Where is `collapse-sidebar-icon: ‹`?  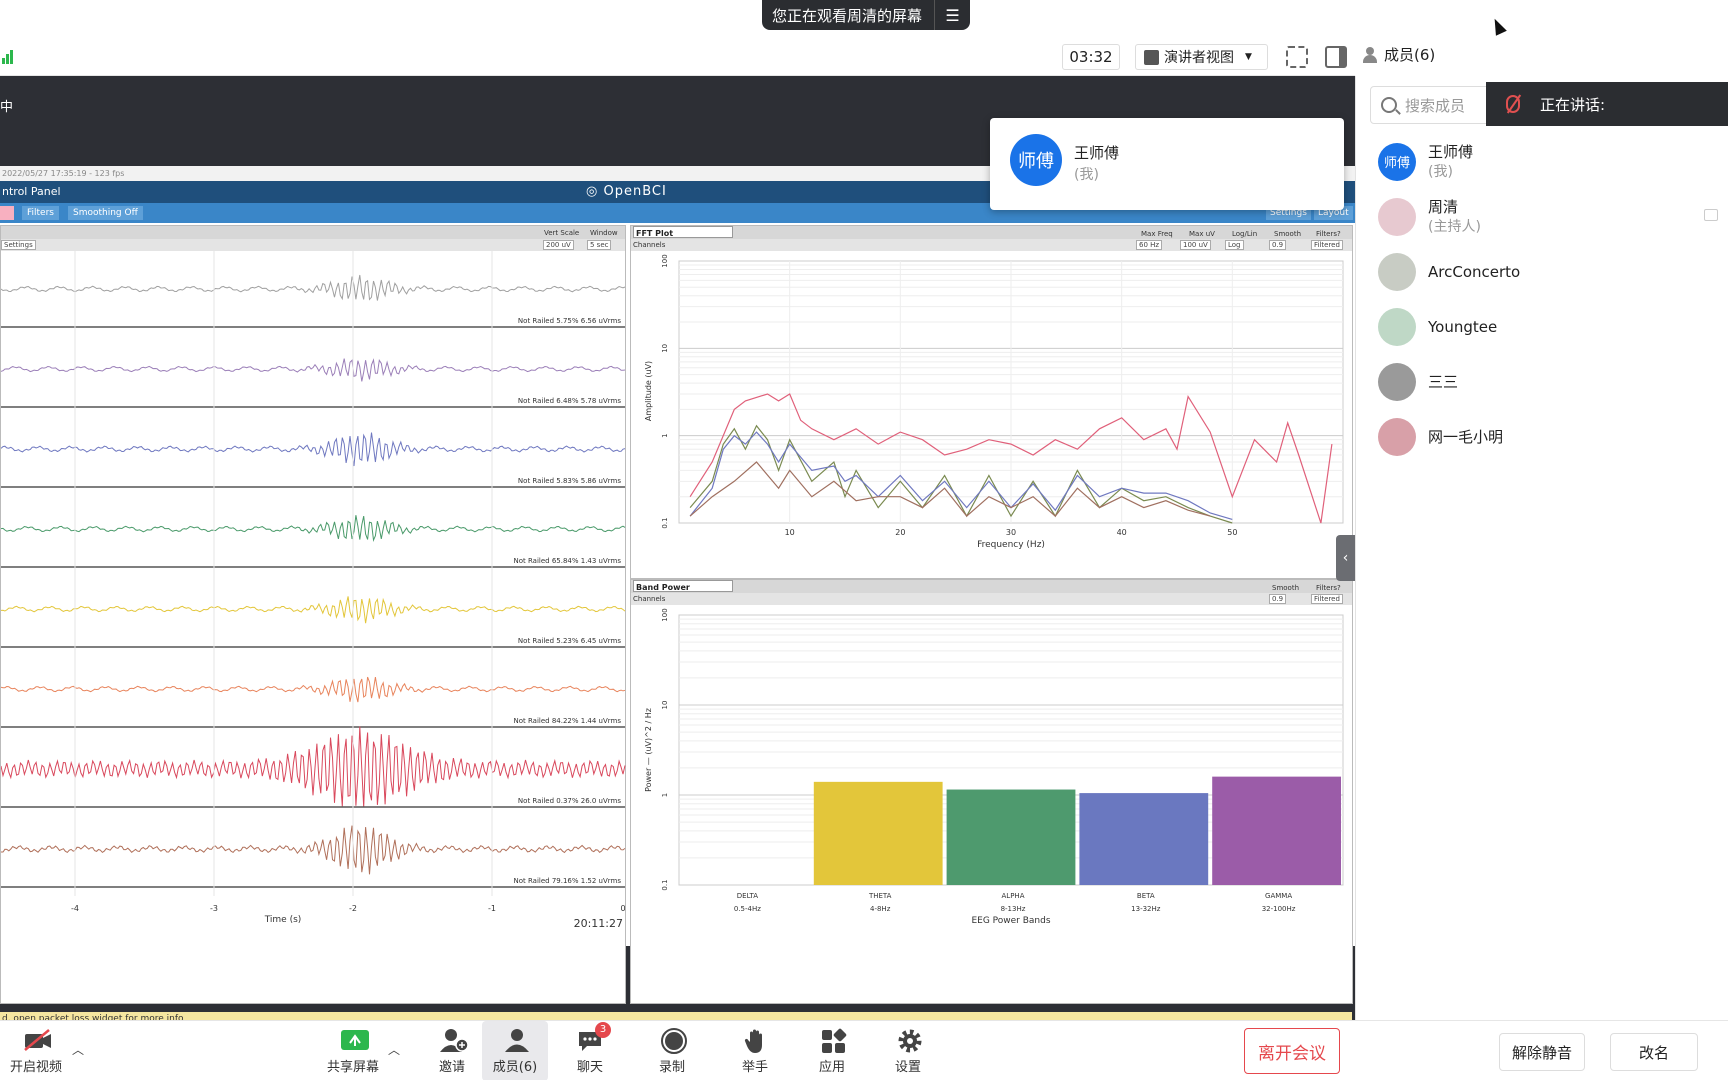
collapse-sidebar-icon: ‹ is located at coordinates (1345, 558).